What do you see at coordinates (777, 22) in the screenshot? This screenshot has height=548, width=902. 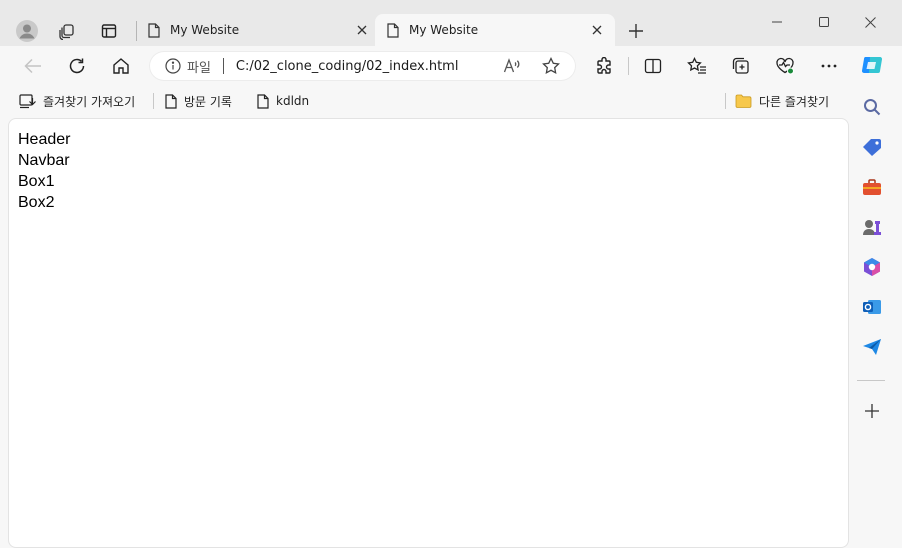 I see `minimize-icon` at bounding box center [777, 22].